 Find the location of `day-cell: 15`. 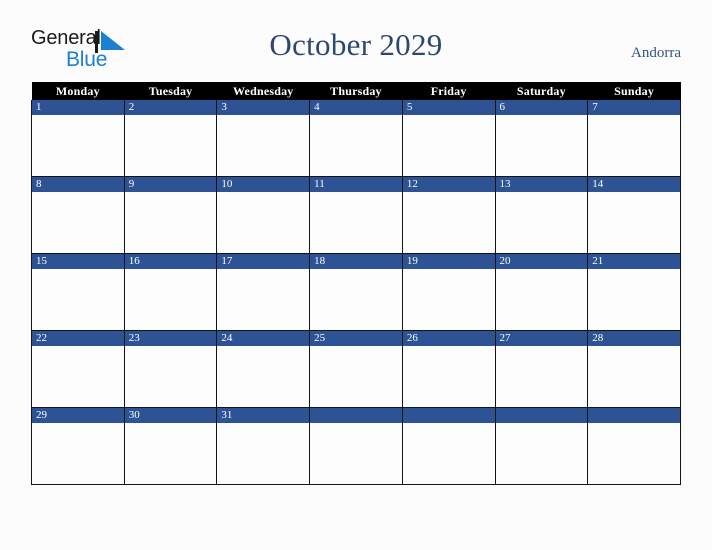

day-cell: 15 is located at coordinates (78, 292).